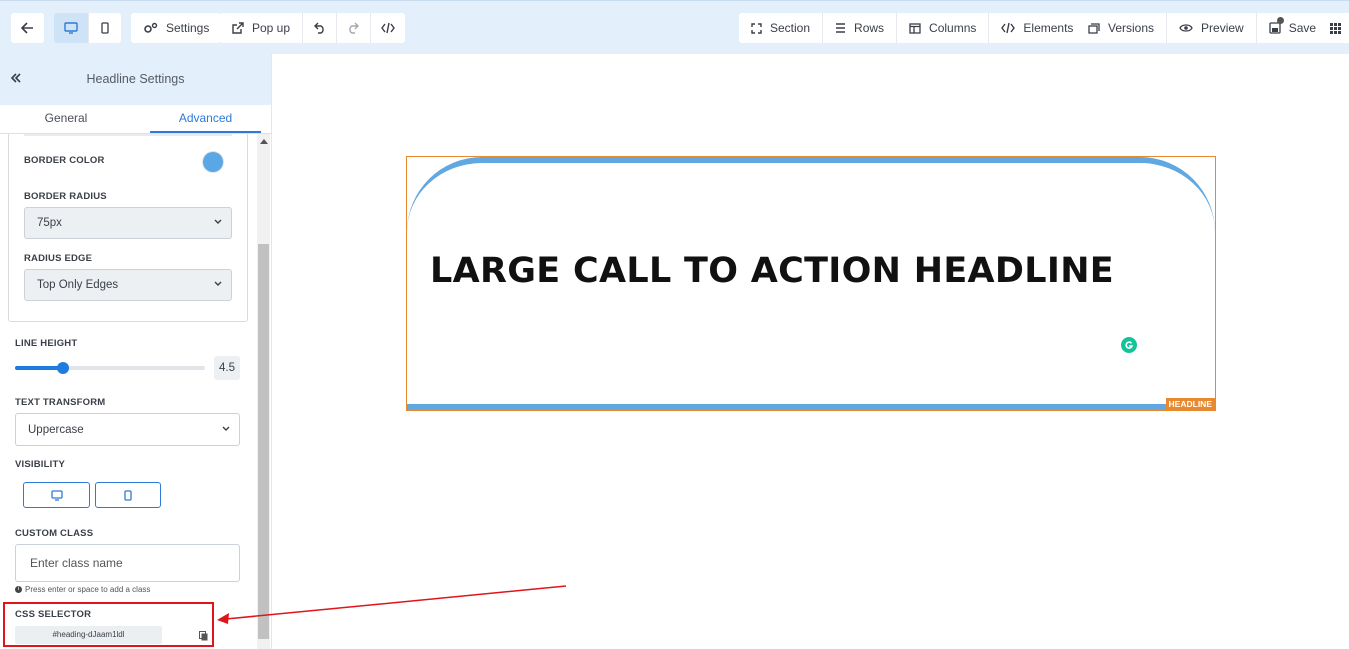 This screenshot has width=1349, height=649. I want to click on element-type-badge: HEADLINE, so click(1190, 404).